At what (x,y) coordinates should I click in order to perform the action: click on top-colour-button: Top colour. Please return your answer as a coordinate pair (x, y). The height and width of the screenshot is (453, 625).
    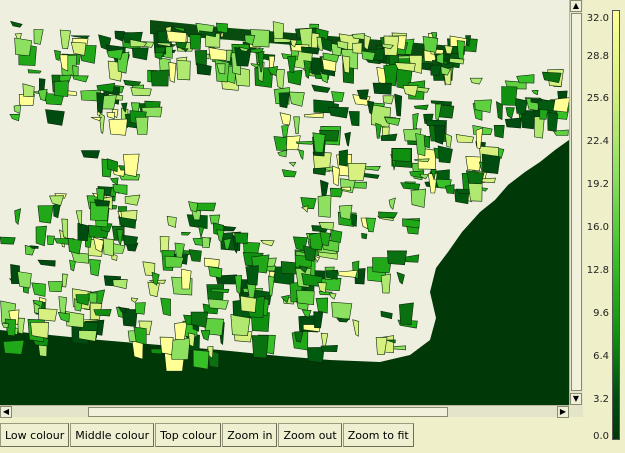
    Looking at the image, I should click on (188, 435).